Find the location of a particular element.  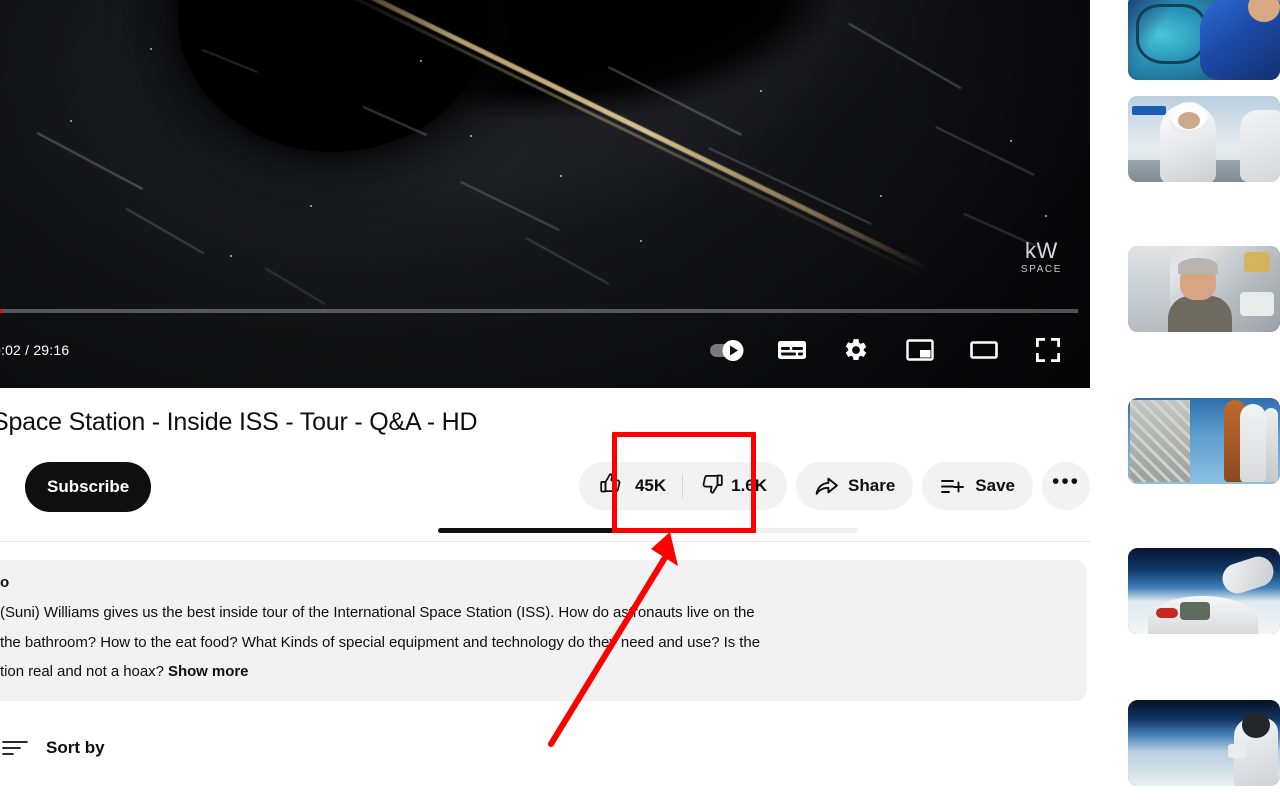

thumb-shuttle-shape is located at coordinates (1253, 443).